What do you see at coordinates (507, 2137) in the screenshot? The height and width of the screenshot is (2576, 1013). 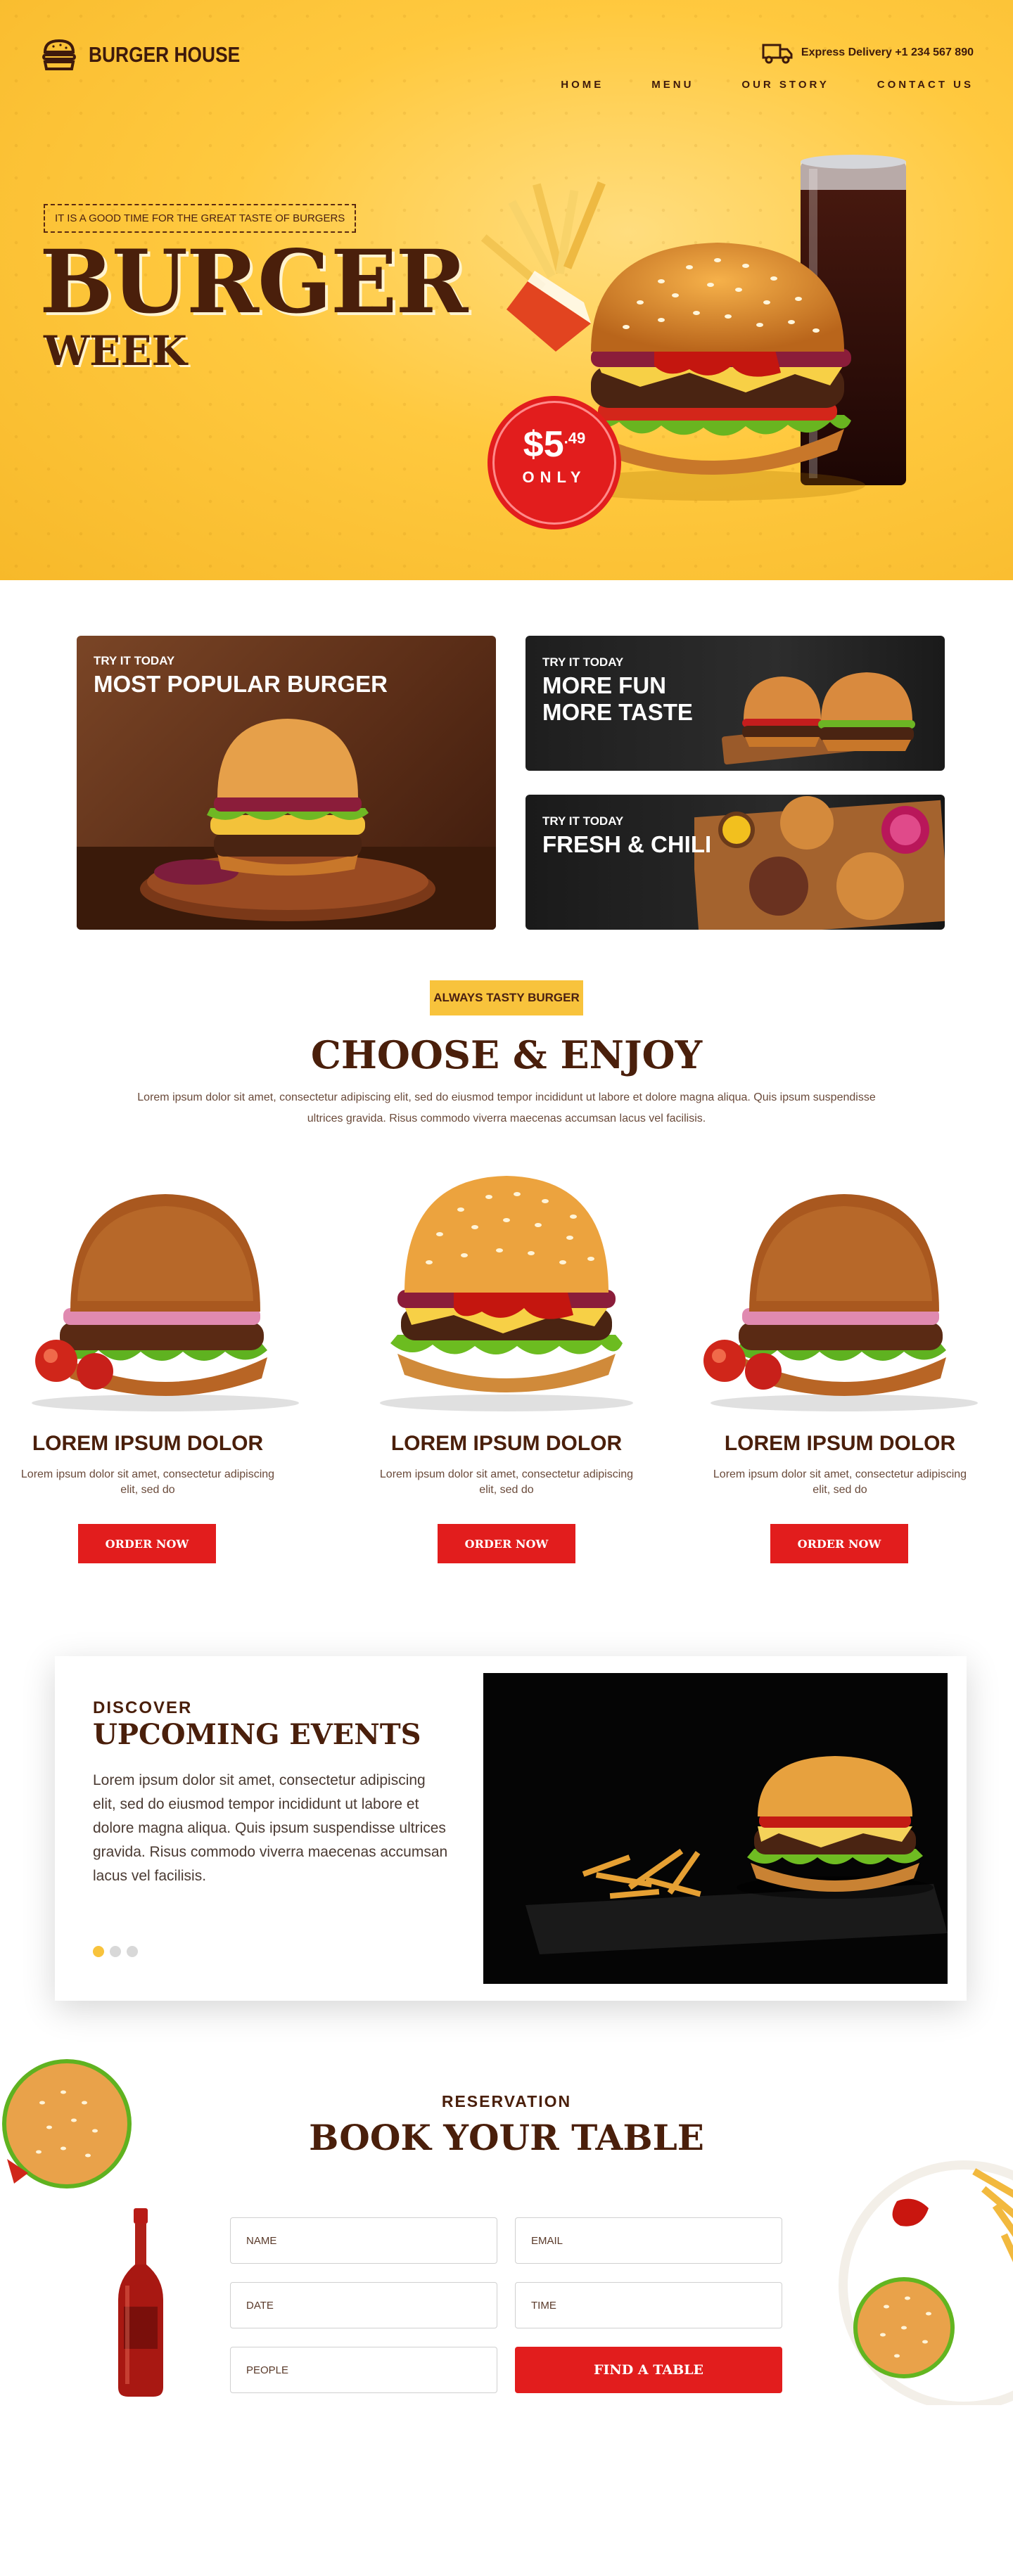 I see `reservation-heading: BOOK YOUR TABLE` at bounding box center [507, 2137].